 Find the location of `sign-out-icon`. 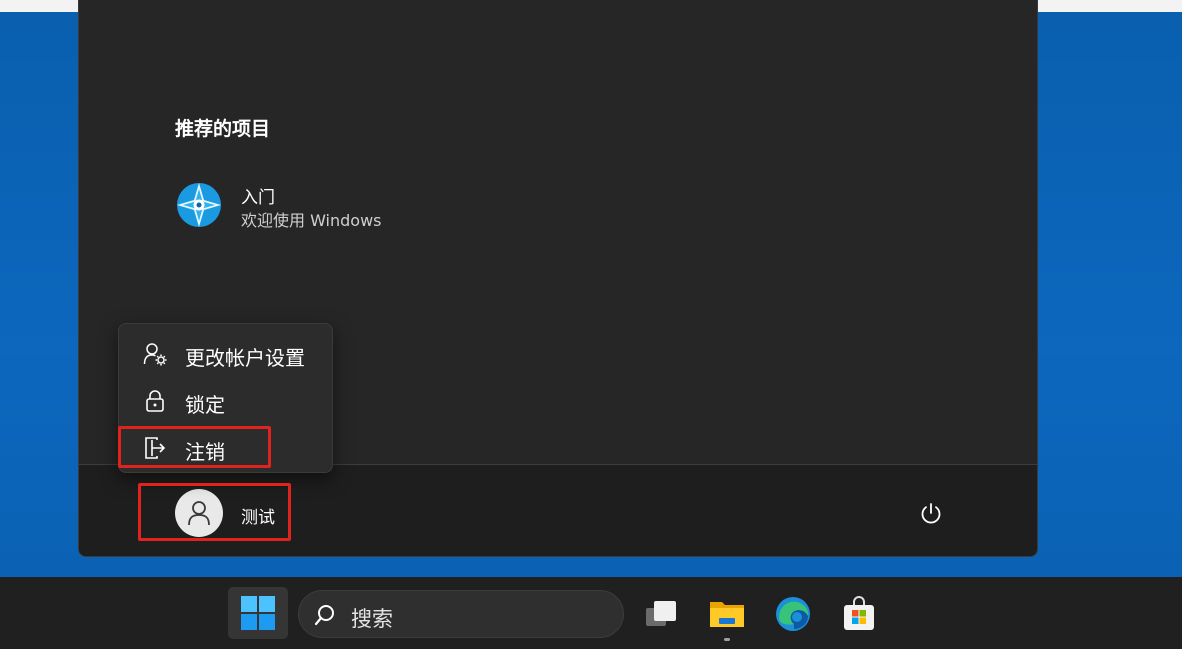

sign-out-icon is located at coordinates (154, 447).